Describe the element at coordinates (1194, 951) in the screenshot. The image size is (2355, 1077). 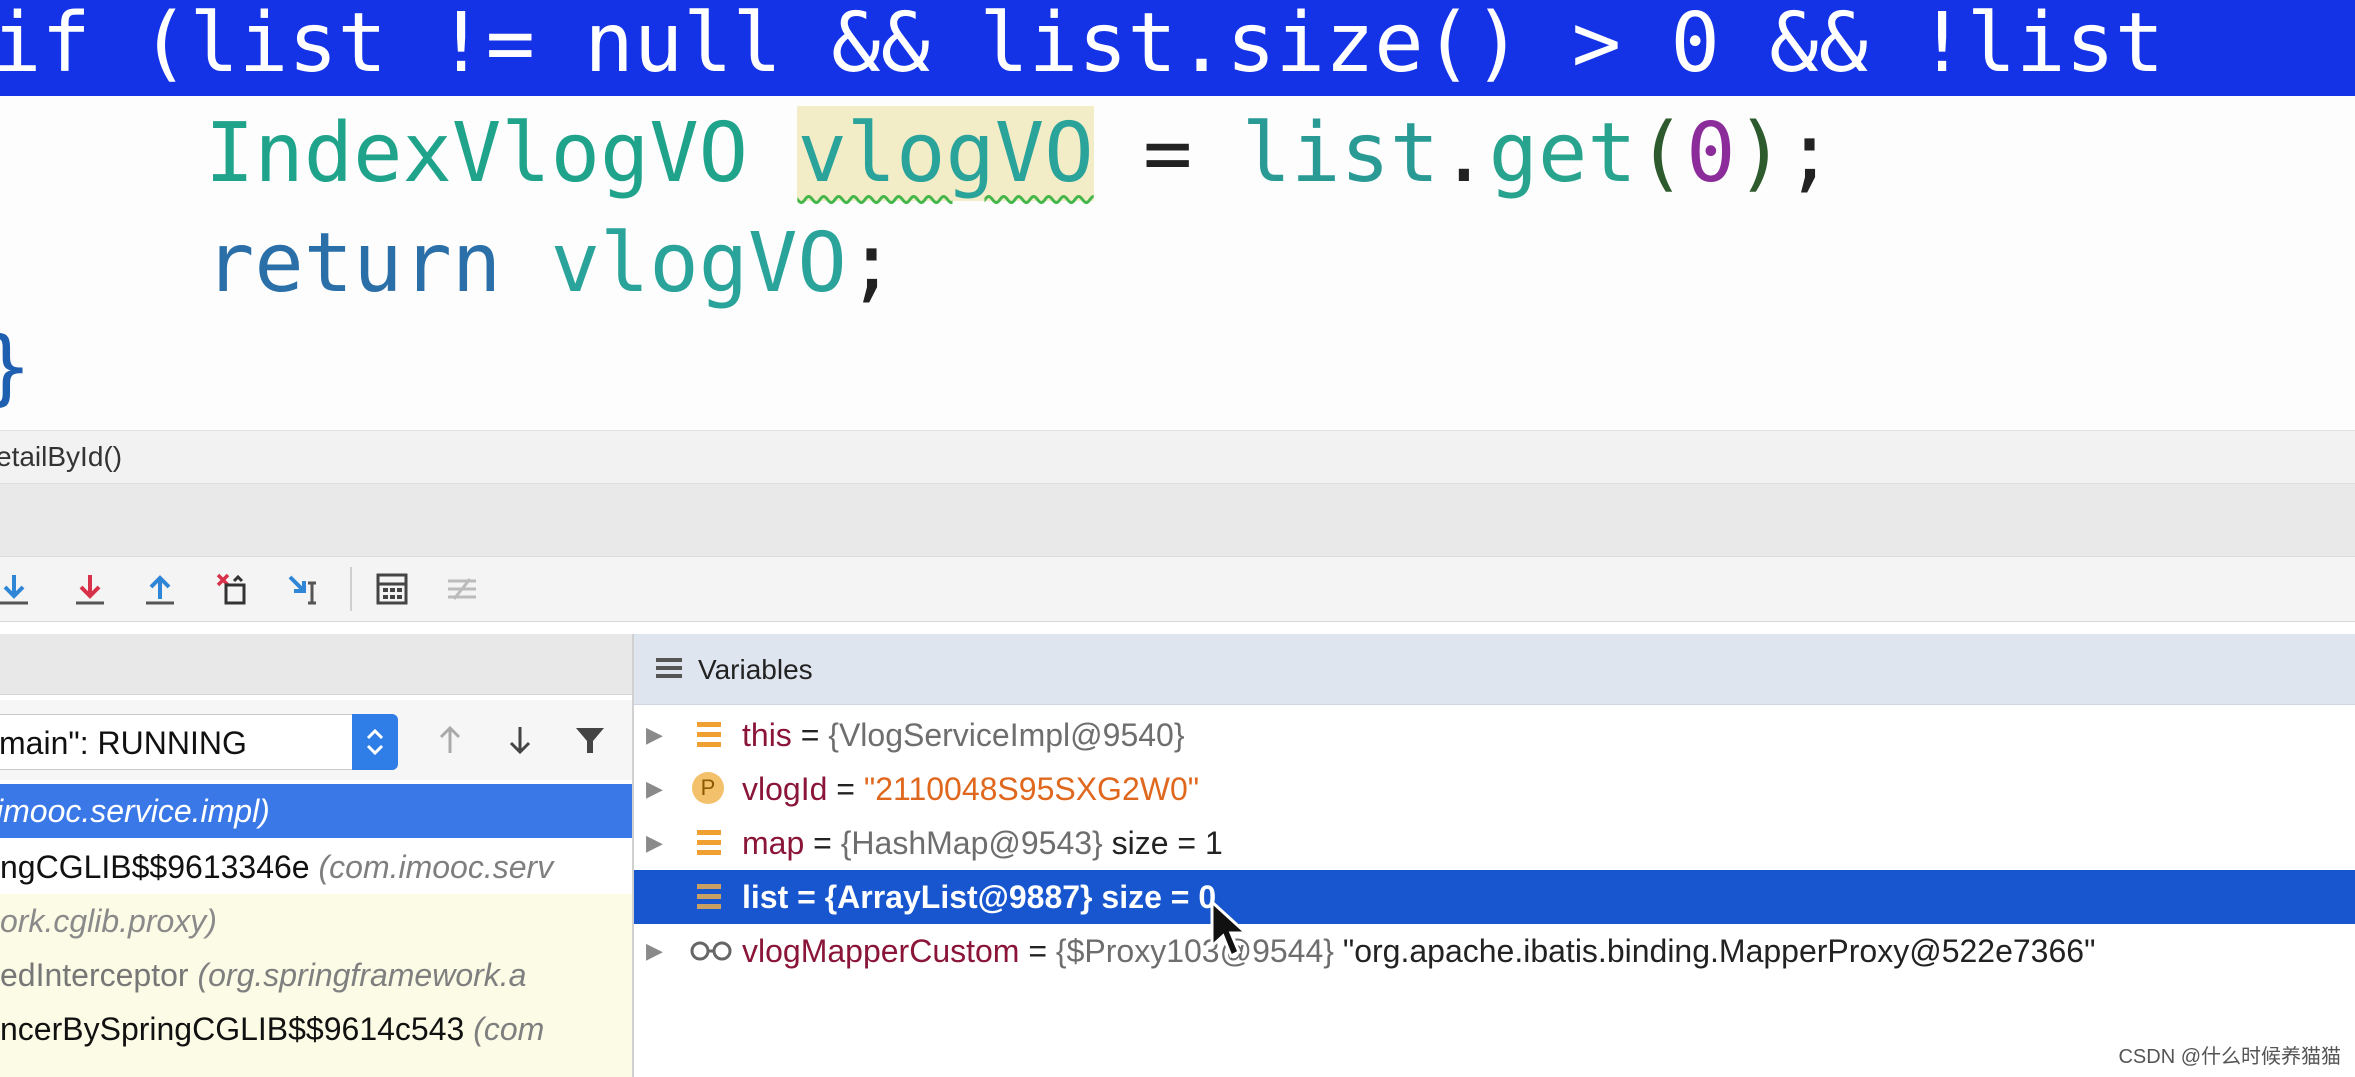
I see `variable-value: {$Proxy103@9544}` at that location.